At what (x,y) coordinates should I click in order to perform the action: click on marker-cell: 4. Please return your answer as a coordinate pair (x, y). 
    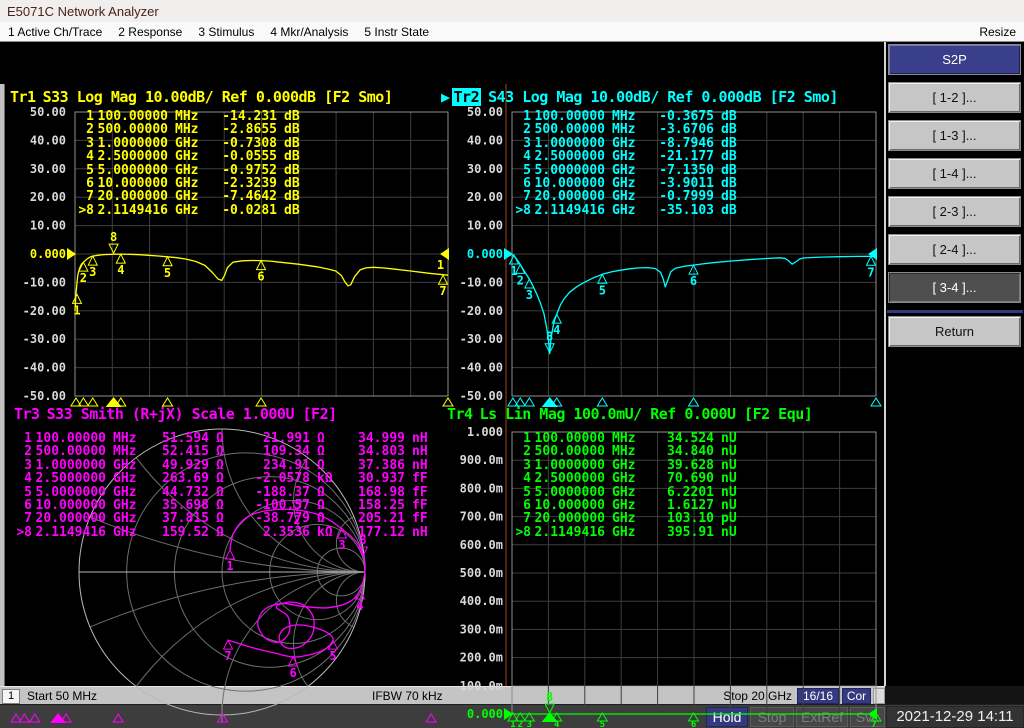
    Looking at the image, I should click on (527, 157).